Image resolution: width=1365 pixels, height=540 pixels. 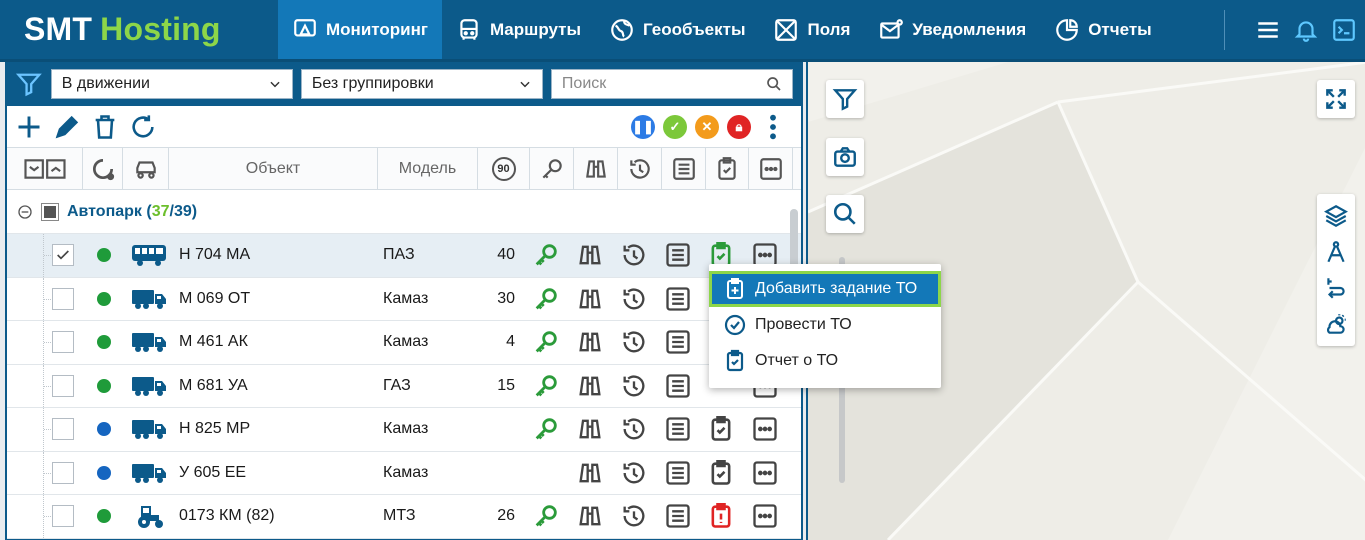 I want to click on table-row: Н 825 МР Камаз, so click(x=404, y=430).